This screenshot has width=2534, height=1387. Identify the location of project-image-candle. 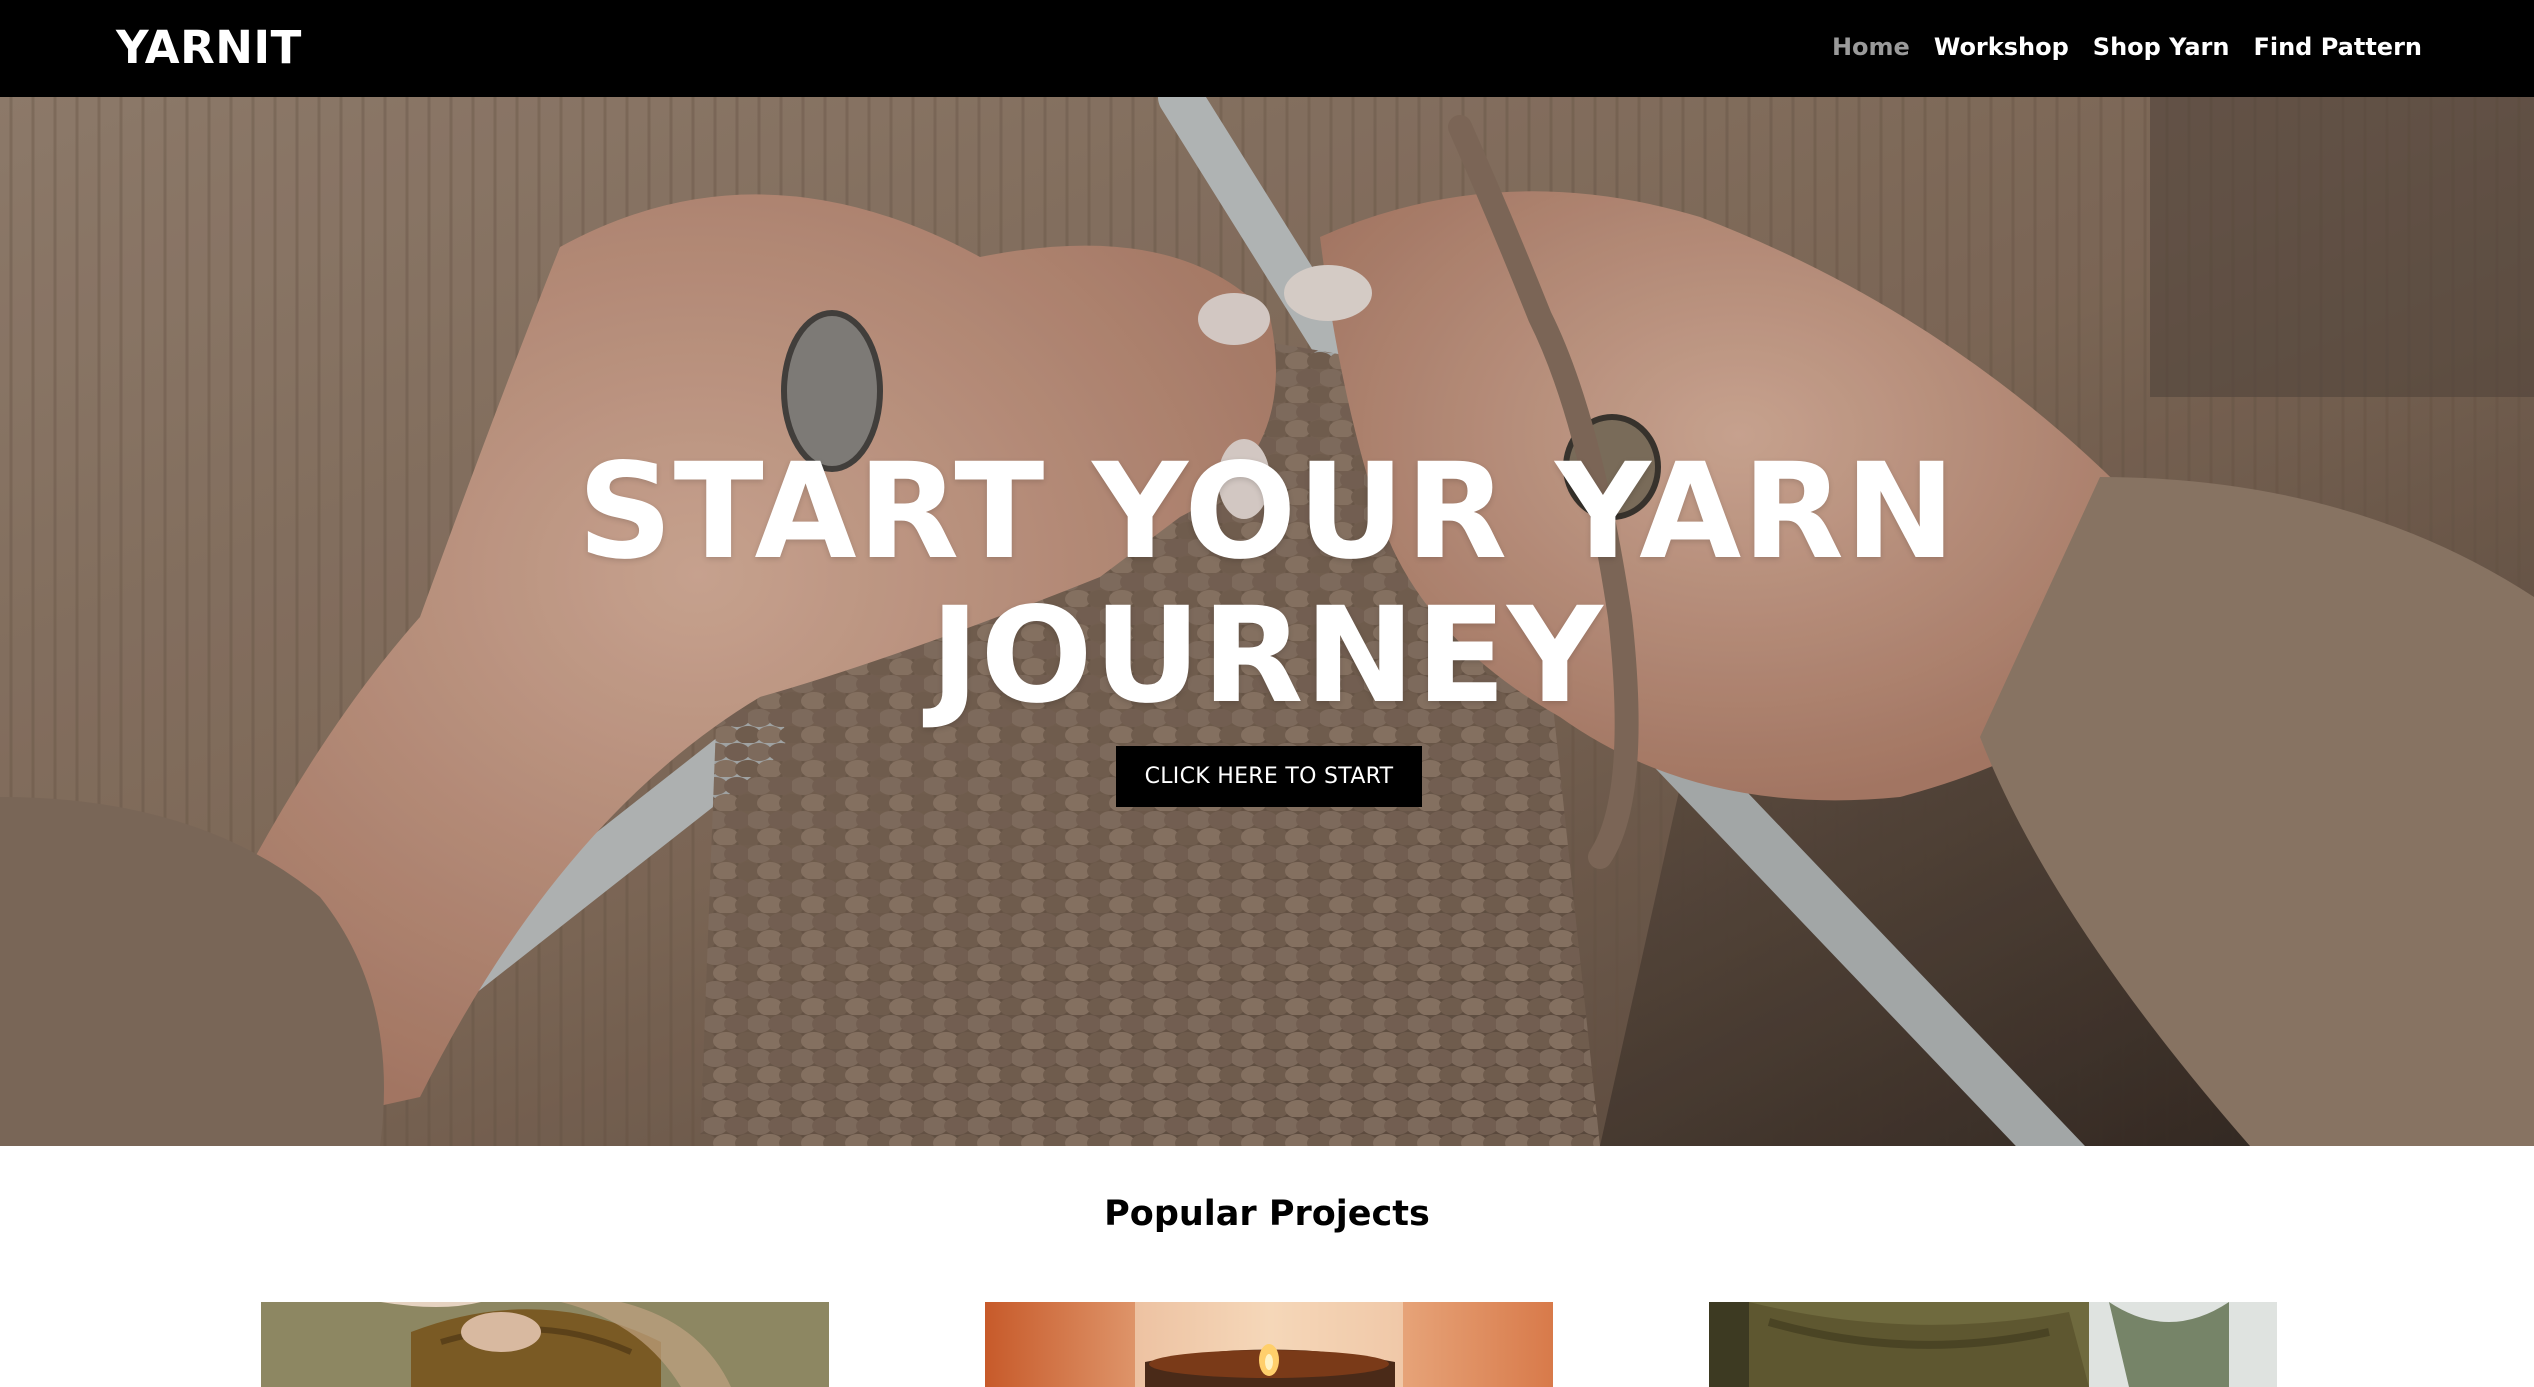
(1269, 1344).